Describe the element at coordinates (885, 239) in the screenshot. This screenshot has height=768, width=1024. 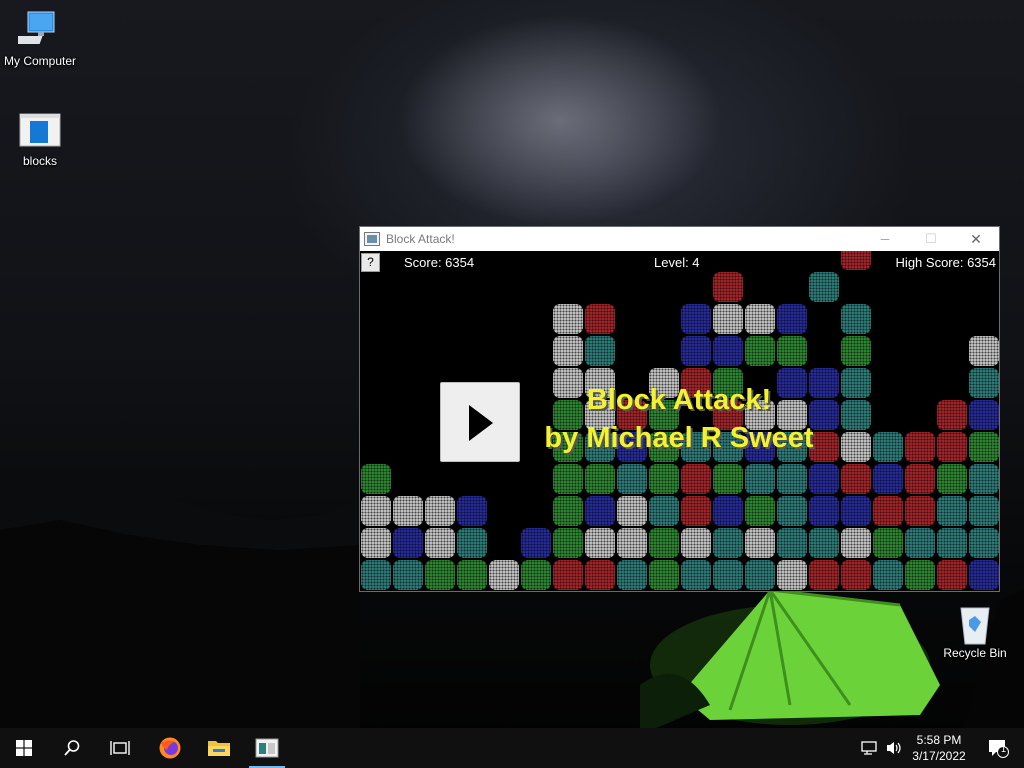
I see `minimize-button: ─` at that location.